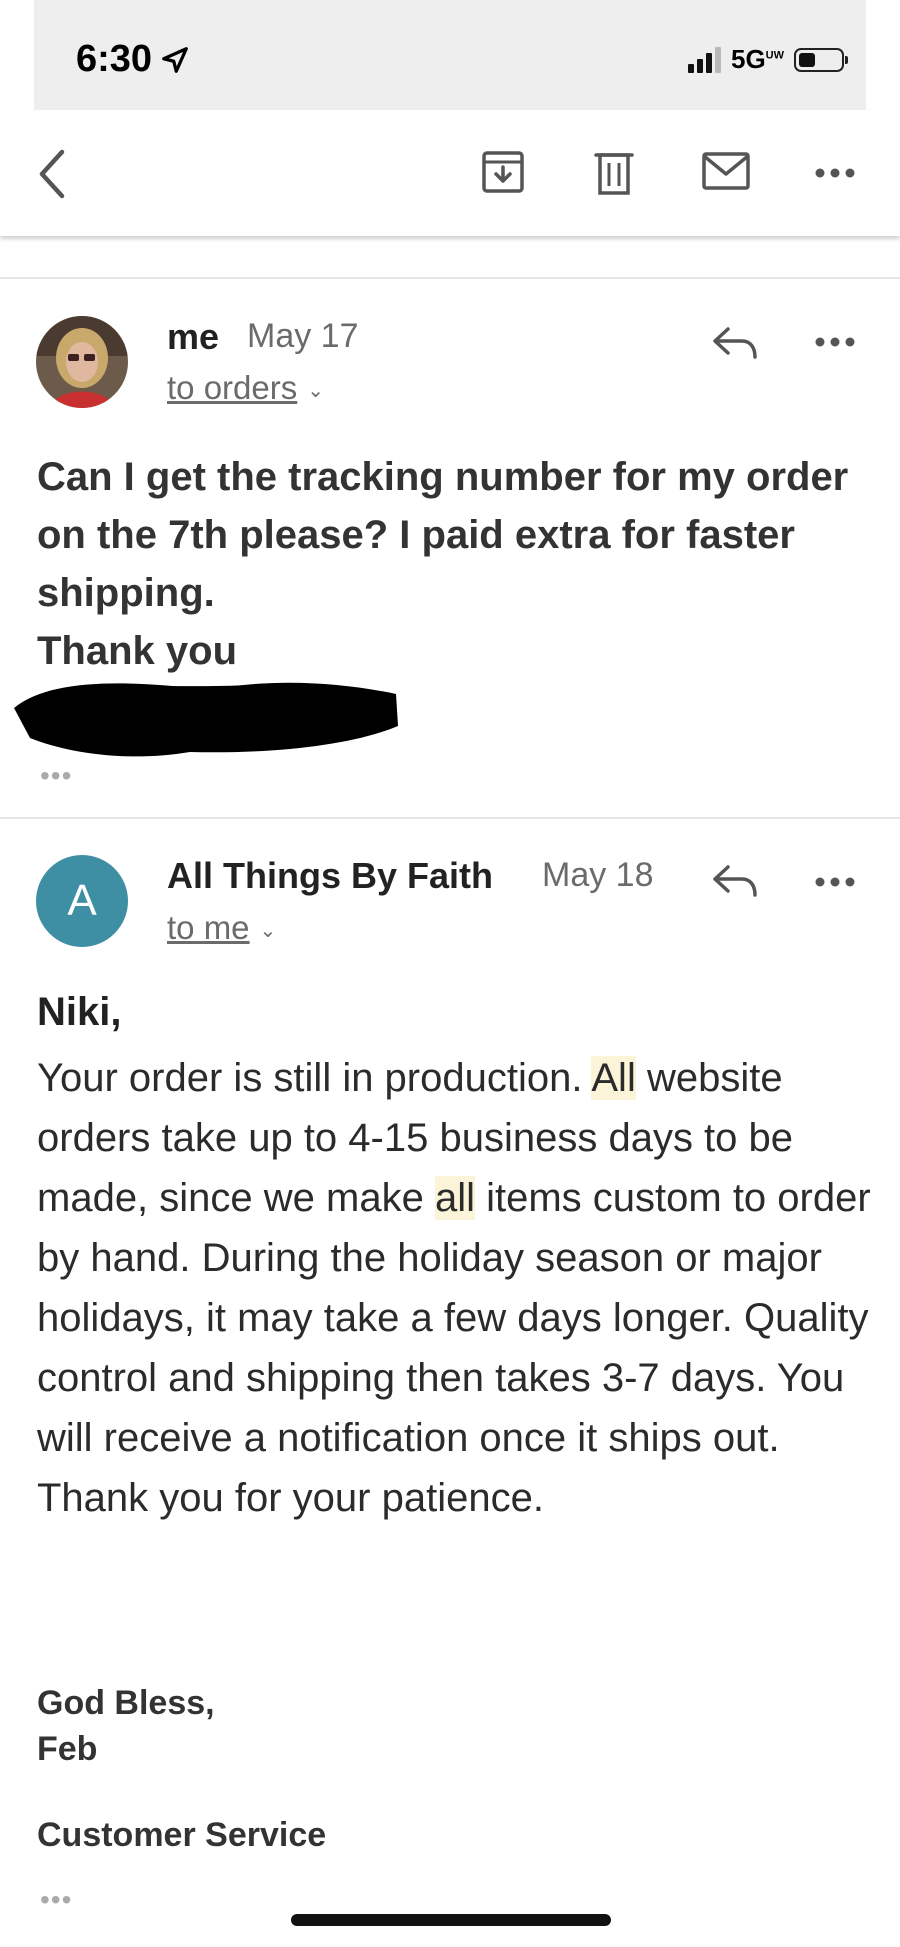 This screenshot has height=1947, width=900. Describe the element at coordinates (193, 336) in the screenshot. I see `sender-name: me` at that location.